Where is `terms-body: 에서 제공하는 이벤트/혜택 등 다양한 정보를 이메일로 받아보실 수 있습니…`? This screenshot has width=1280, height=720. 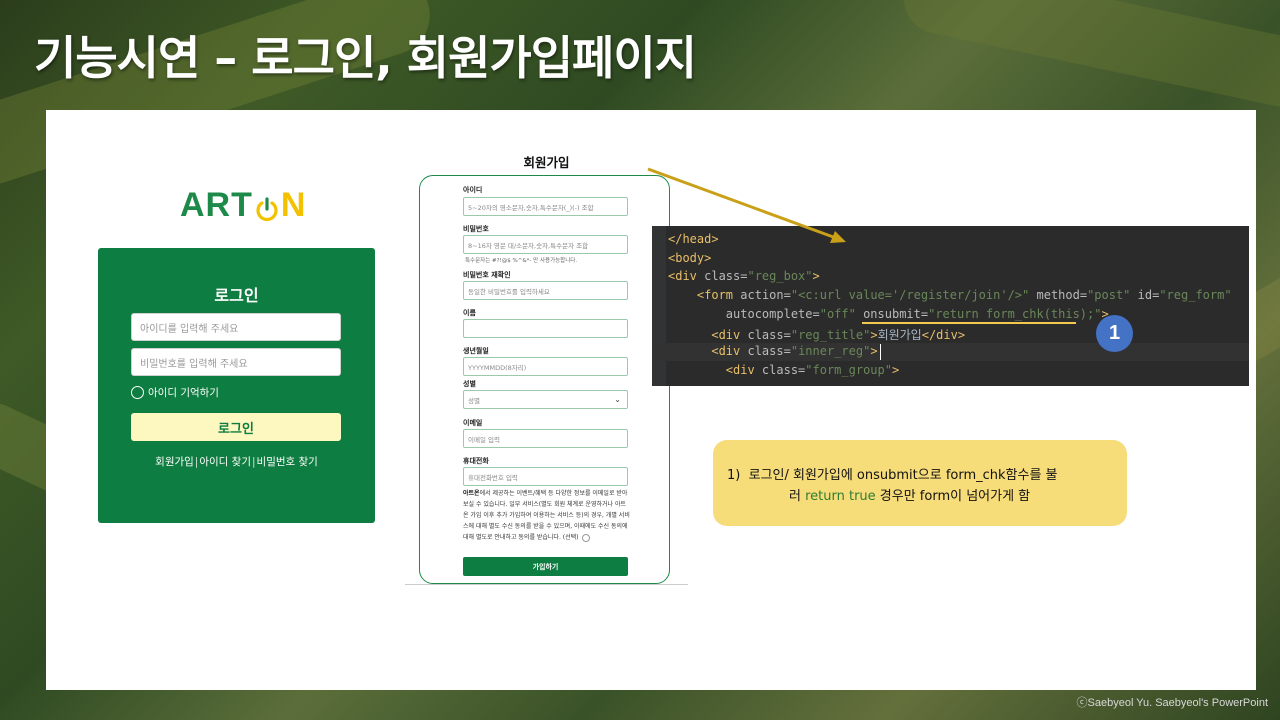
terms-body: 에서 제공하는 이벤트/혜택 등 다양한 정보를 이메일로 받아보실 수 있습니… is located at coordinates (546, 515).